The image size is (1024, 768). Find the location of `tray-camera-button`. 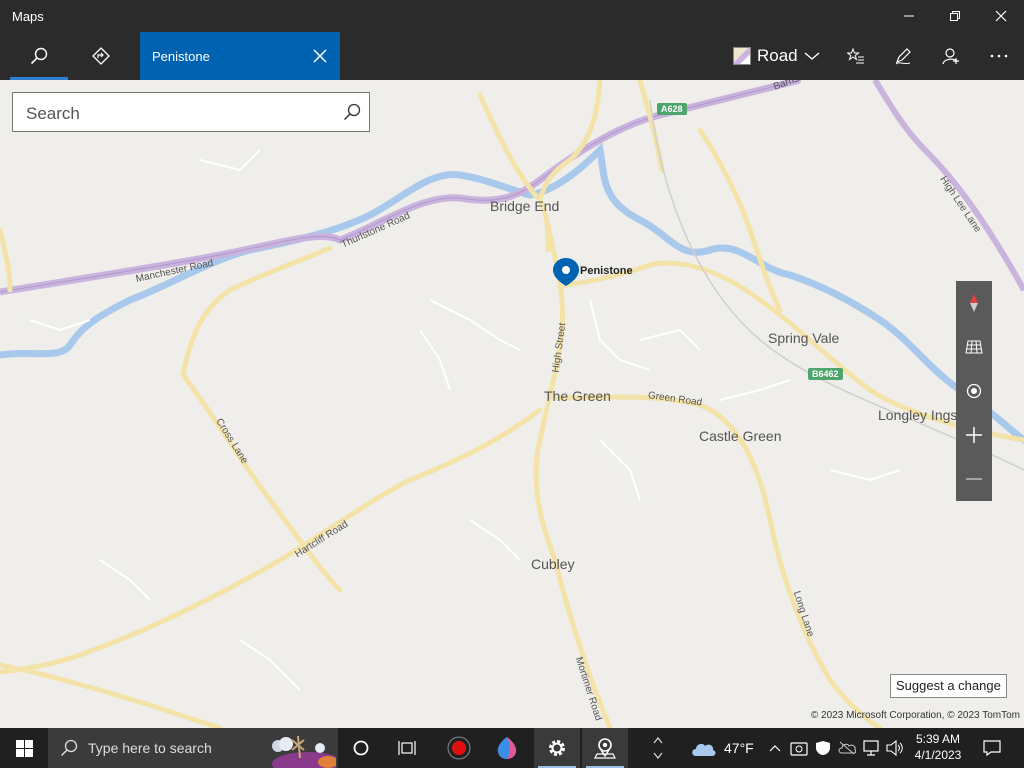

tray-camera-button is located at coordinates (799, 748).